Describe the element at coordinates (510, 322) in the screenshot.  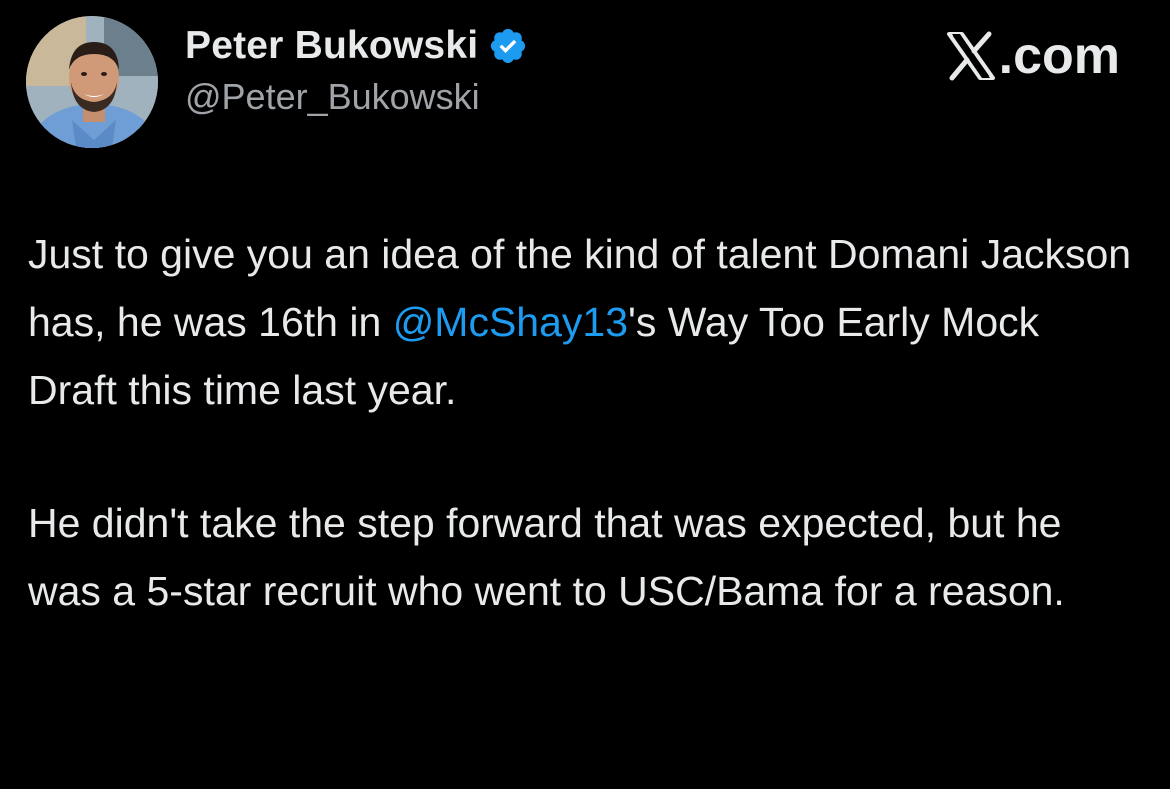
I see `mention-link: @McShay13` at that location.